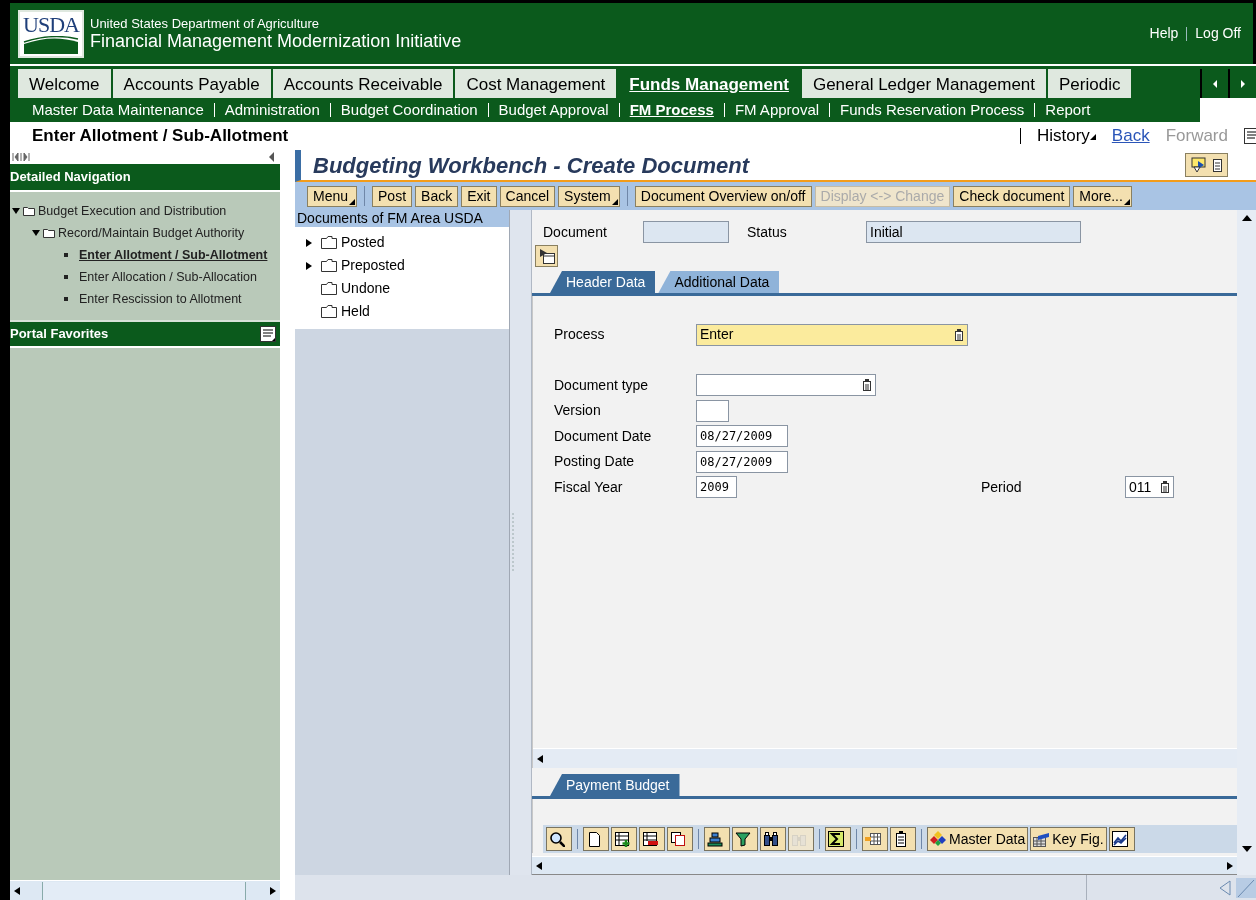  Describe the element at coordinates (527, 196) in the screenshot. I see `toolbar-button: Cancel` at that location.